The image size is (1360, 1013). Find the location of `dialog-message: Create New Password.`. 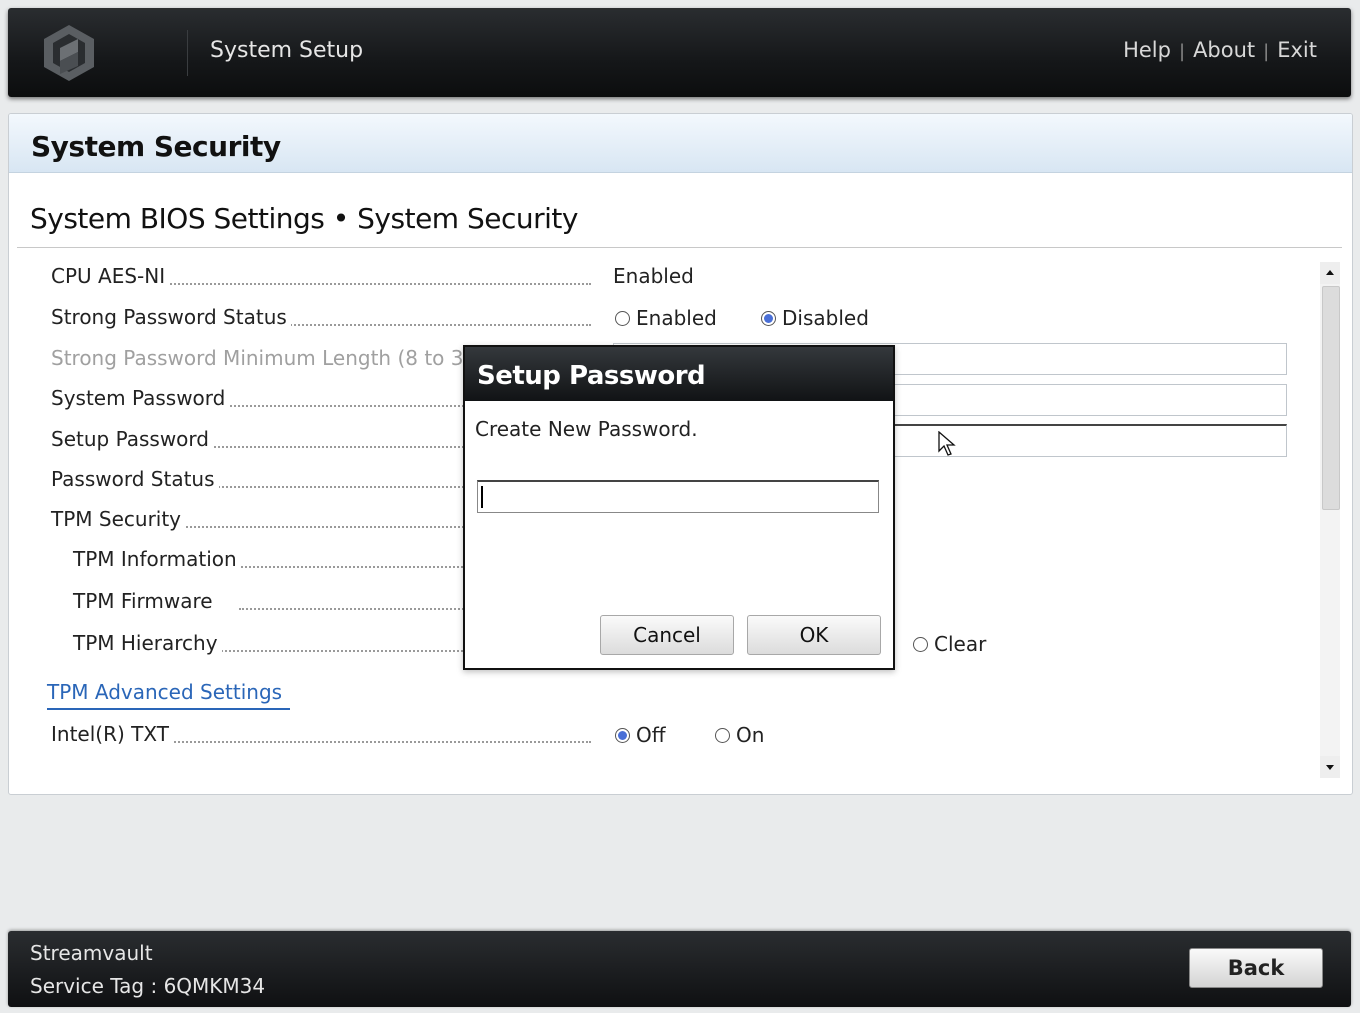

dialog-message: Create New Password. is located at coordinates (586, 429).